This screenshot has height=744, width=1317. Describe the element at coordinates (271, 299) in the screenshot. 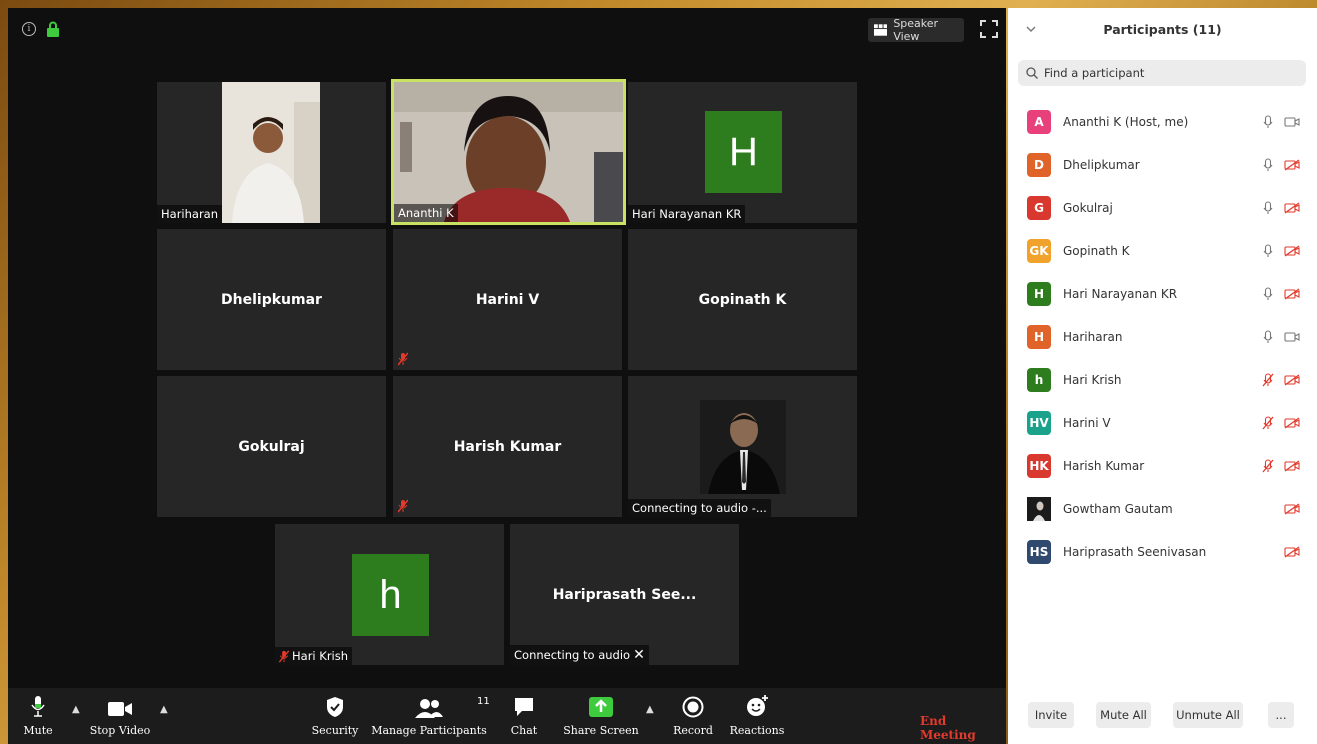

I see `video-tile-dhelipkumar: Dhelipkumar` at that location.